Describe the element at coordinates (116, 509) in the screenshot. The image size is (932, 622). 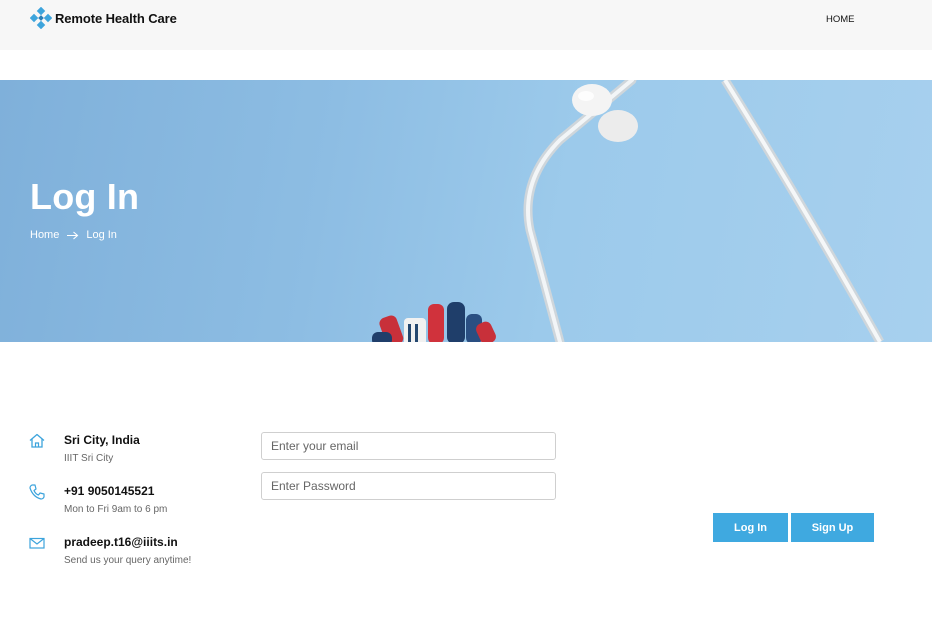
I see `contact-subtitle: Mon to Fri 9am to 6 pm` at that location.